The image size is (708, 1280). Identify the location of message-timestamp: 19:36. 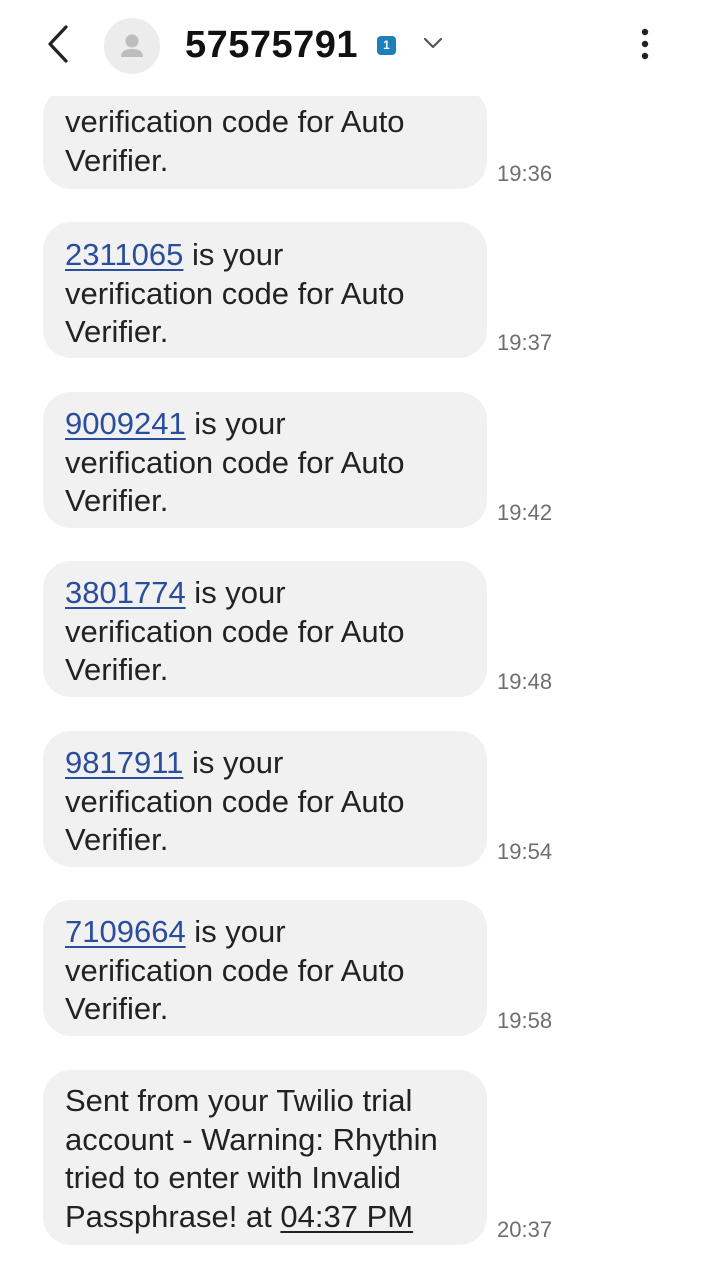
(525, 173).